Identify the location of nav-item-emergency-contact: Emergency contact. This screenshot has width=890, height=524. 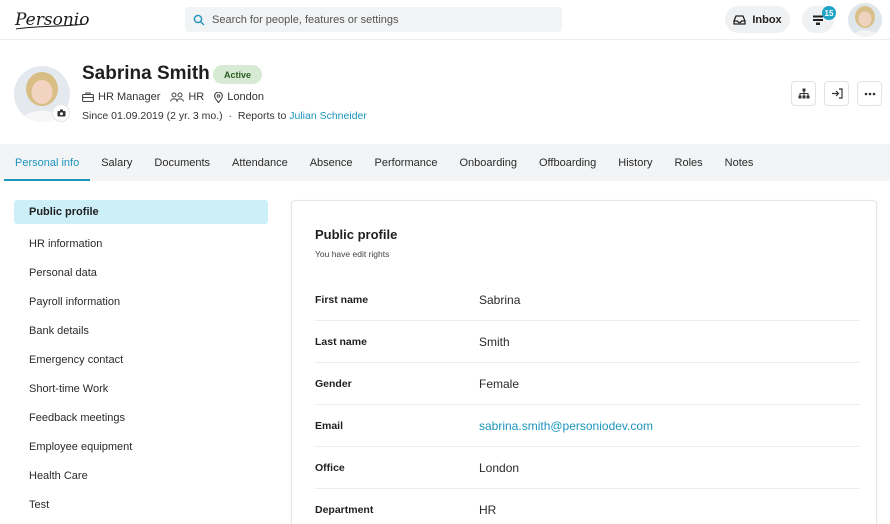
(141, 359).